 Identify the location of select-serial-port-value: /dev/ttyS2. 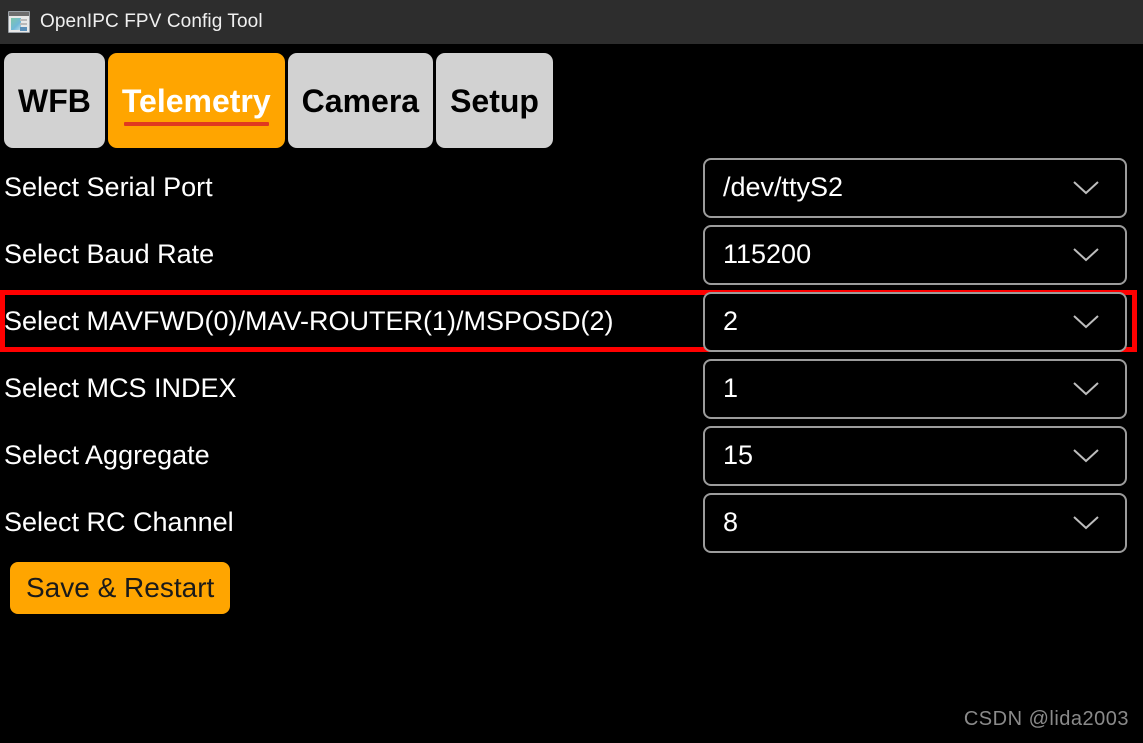
(783, 187).